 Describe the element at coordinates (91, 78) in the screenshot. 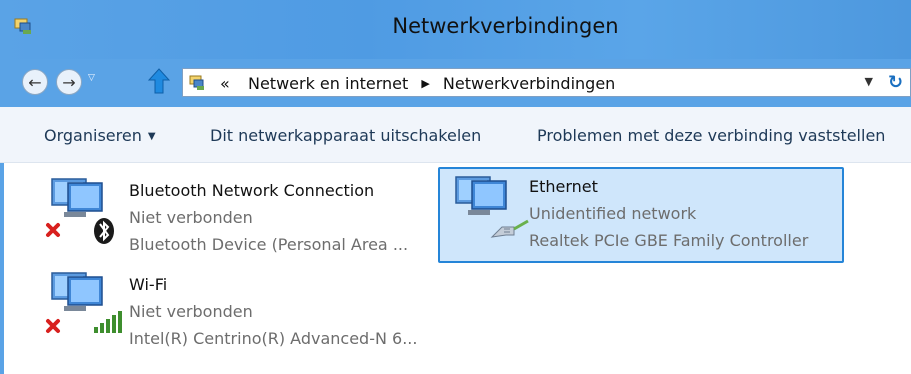

I see `recent-locations-dropdown: ▽` at that location.